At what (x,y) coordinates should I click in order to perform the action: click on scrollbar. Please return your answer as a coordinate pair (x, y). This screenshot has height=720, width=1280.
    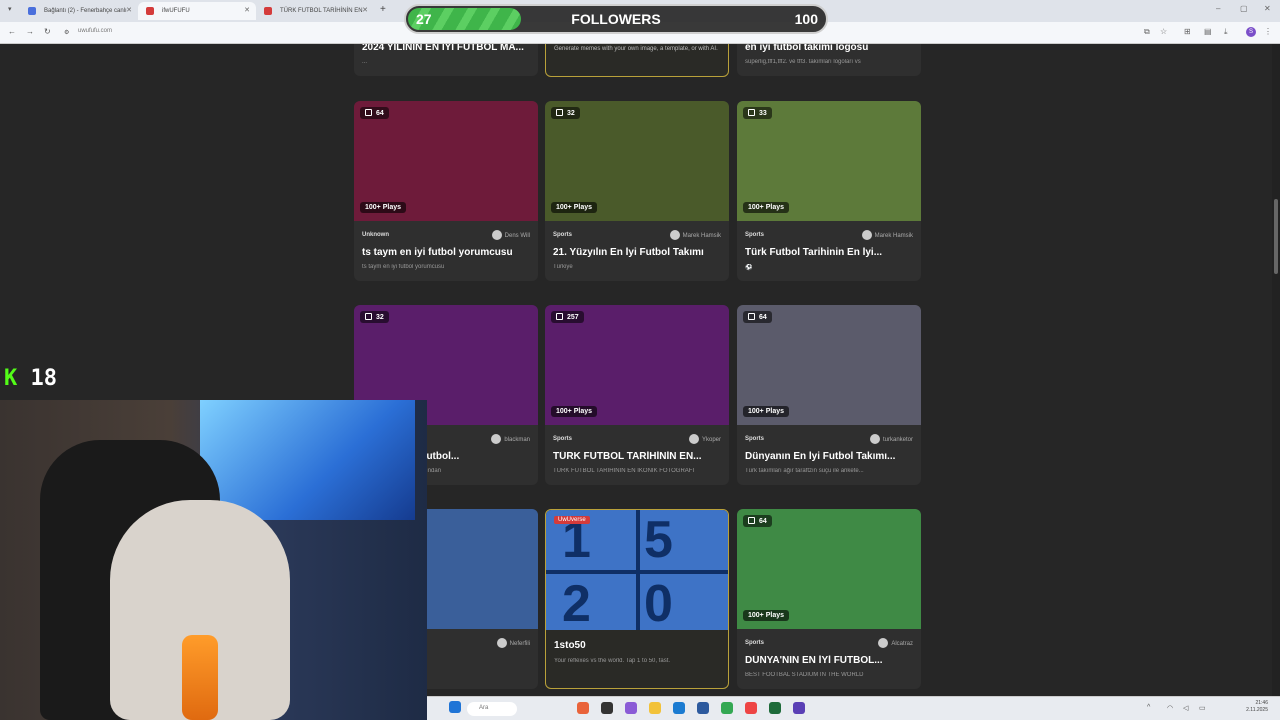
    Looking at the image, I should click on (1276, 370).